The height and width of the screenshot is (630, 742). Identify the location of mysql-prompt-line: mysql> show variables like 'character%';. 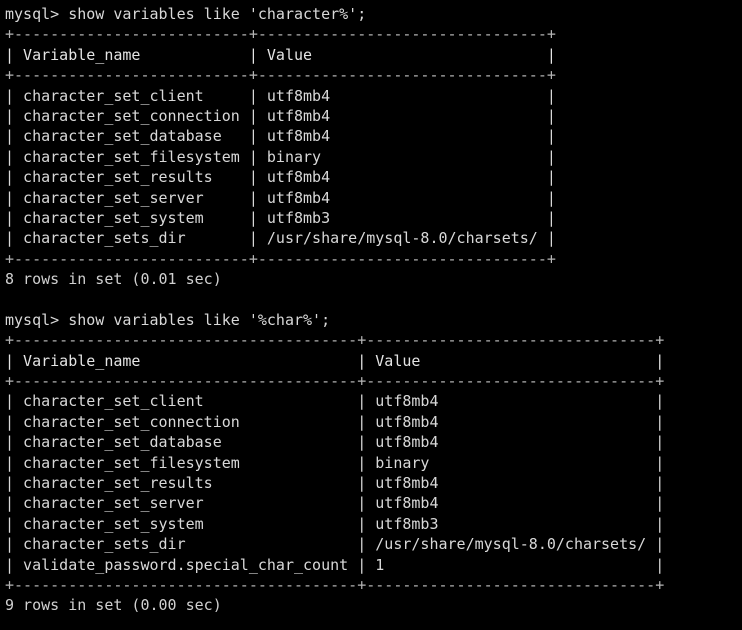
(373, 14).